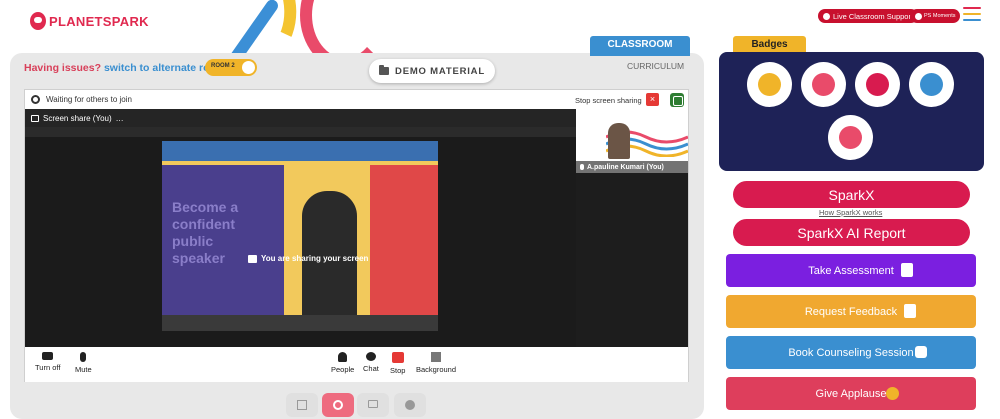 The width and height of the screenshot is (1000, 419). What do you see at coordinates (436, 363) in the screenshot?
I see `background-button: Background` at bounding box center [436, 363].